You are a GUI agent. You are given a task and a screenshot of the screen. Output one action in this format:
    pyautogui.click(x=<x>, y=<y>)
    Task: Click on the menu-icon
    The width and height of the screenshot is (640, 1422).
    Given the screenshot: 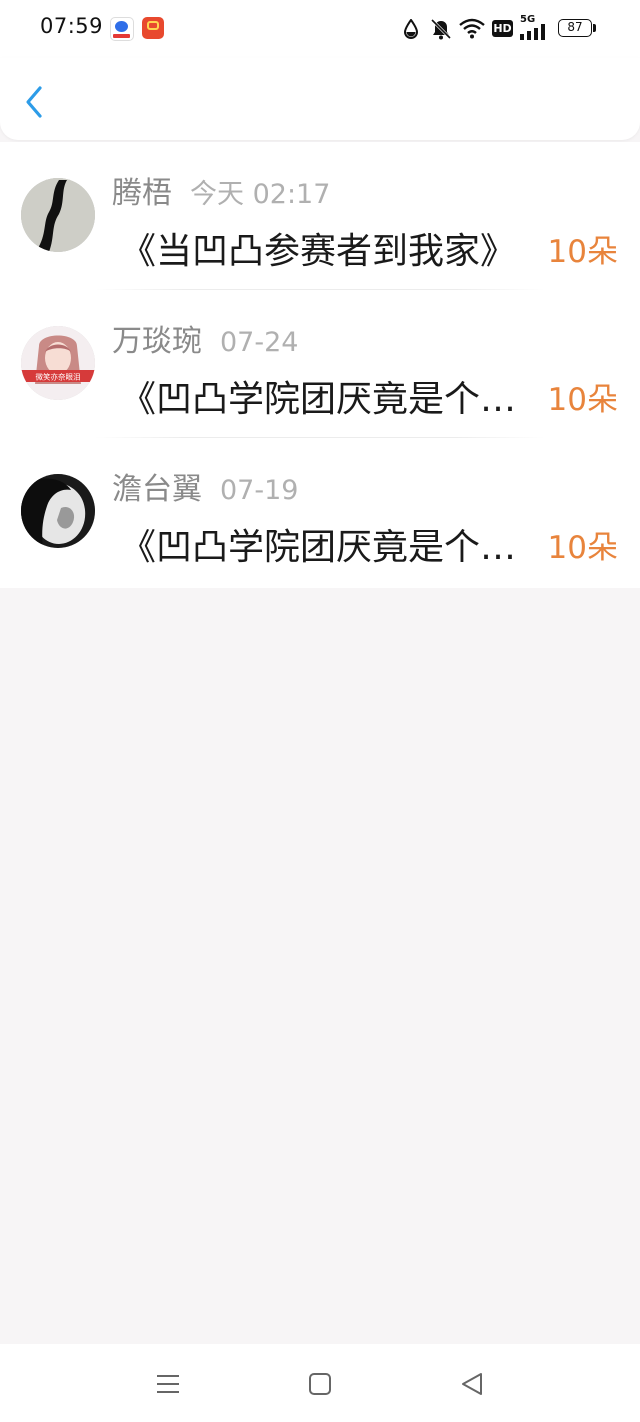 What is the action you would take?
    pyautogui.click(x=168, y=1384)
    